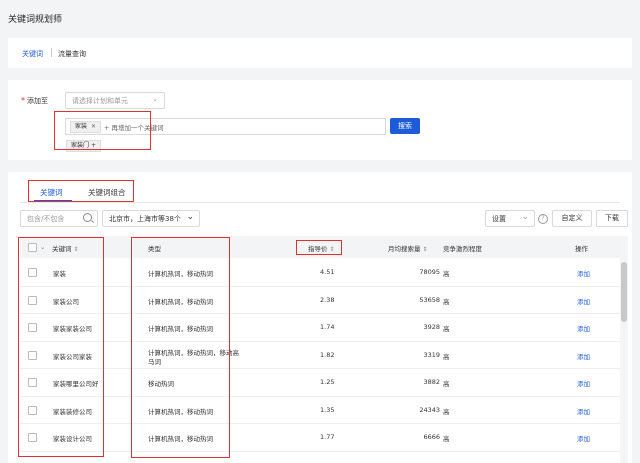 Image resolution: width=640 pixels, height=463 pixels. What do you see at coordinates (543, 219) in the screenshot?
I see `help-icon: ?` at bounding box center [543, 219].